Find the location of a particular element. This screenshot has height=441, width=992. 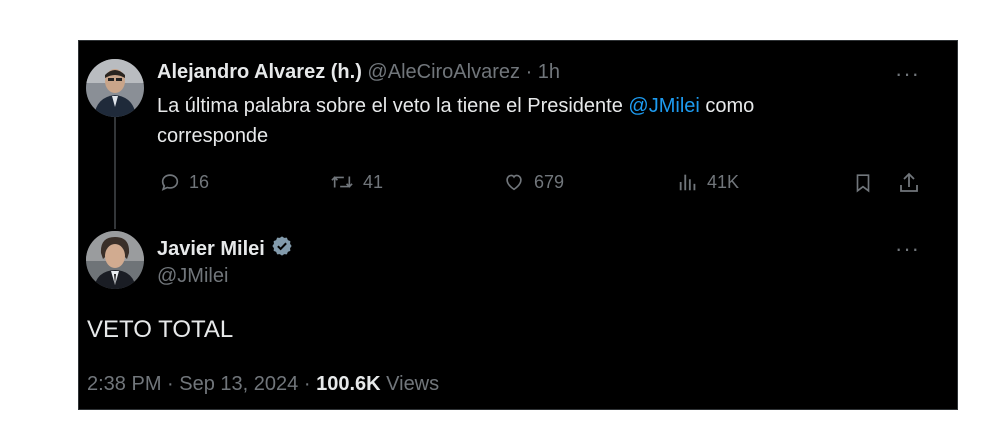

tweet-views-count: 100.6K is located at coordinates (348, 384).